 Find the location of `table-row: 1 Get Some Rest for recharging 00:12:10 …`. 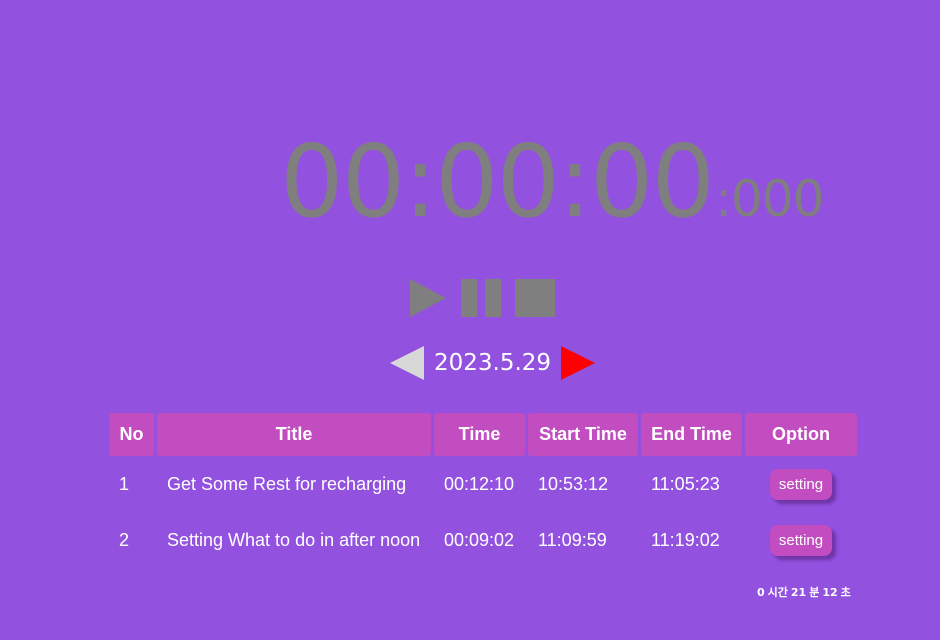

table-row: 1 Get Some Rest for recharging 00:12:10 … is located at coordinates (483, 484).